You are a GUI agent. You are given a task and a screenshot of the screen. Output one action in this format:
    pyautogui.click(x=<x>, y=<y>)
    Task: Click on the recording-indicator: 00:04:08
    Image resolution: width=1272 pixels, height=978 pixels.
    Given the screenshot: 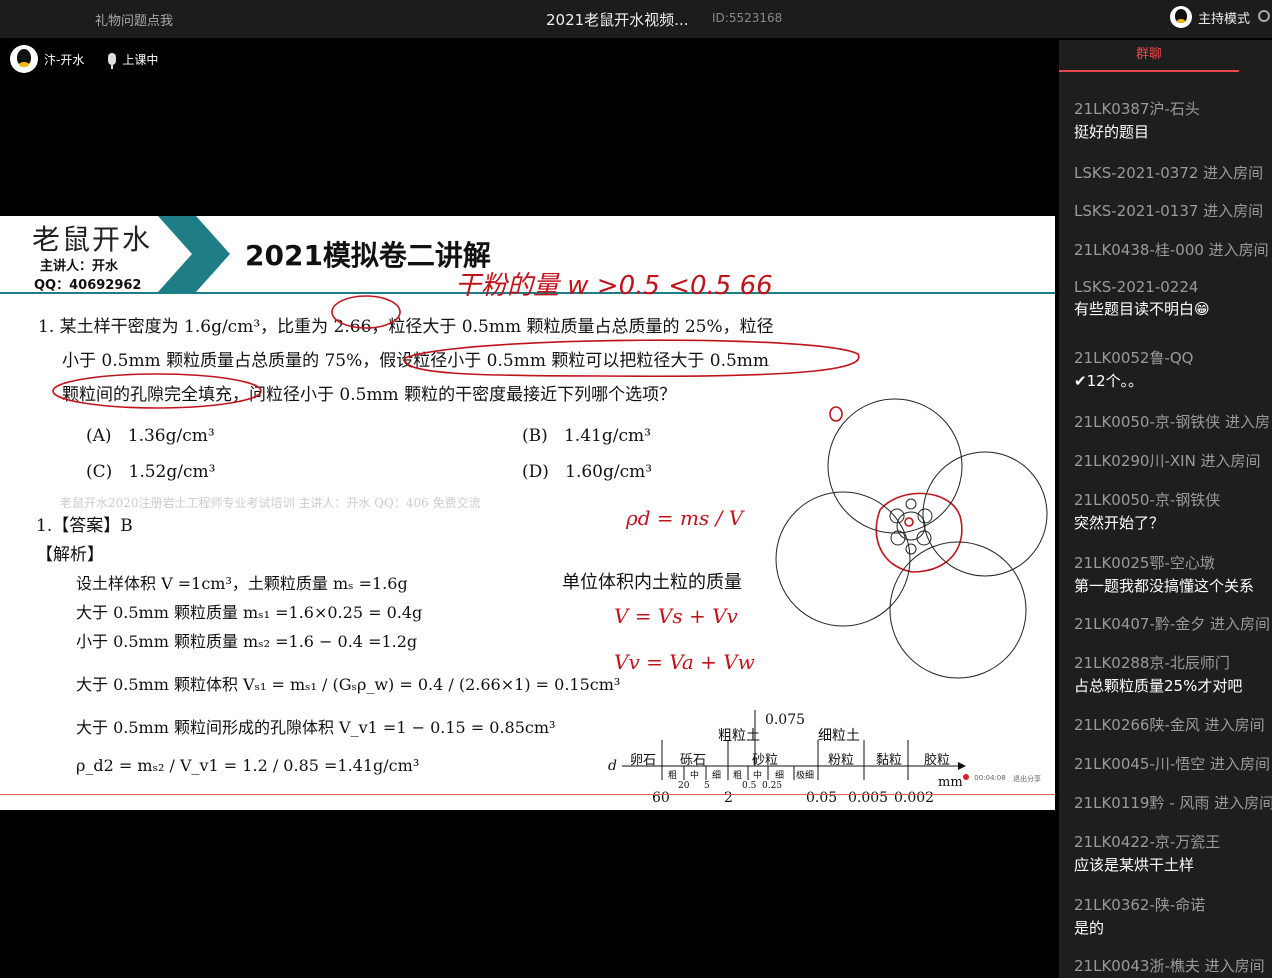 What is the action you would take?
    pyautogui.click(x=984, y=778)
    